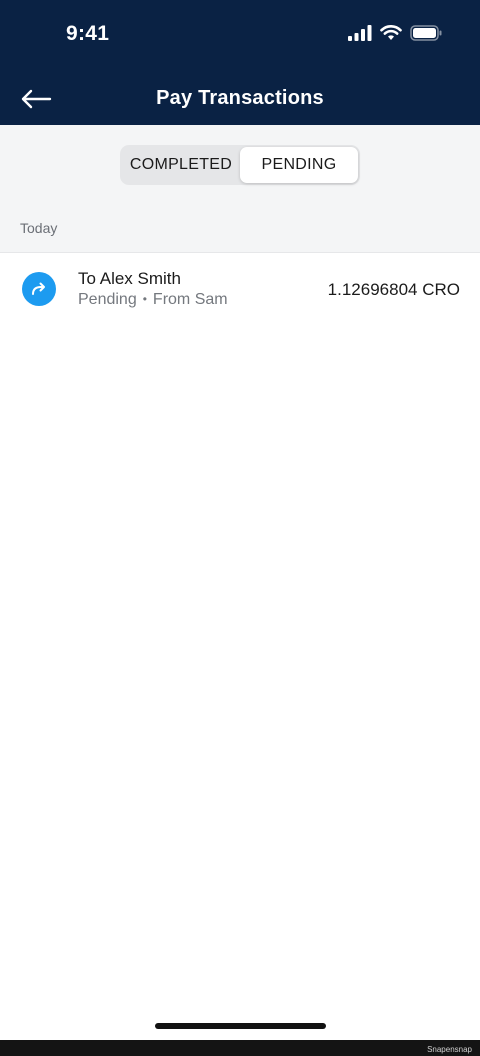 The height and width of the screenshot is (1056, 480). I want to click on filter-area: COMPLETED PENDING Today, so click(240, 189).